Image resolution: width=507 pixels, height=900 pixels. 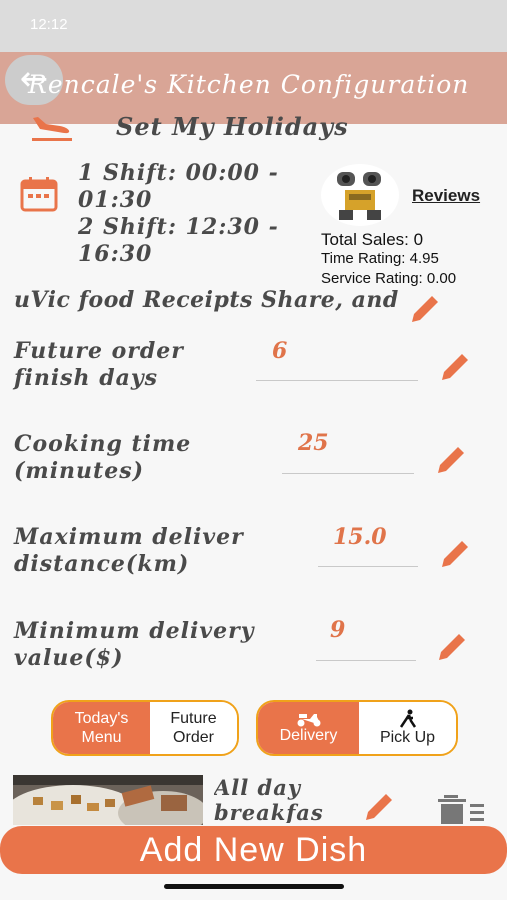 I want to click on dish-photo, so click(x=108, y=800).